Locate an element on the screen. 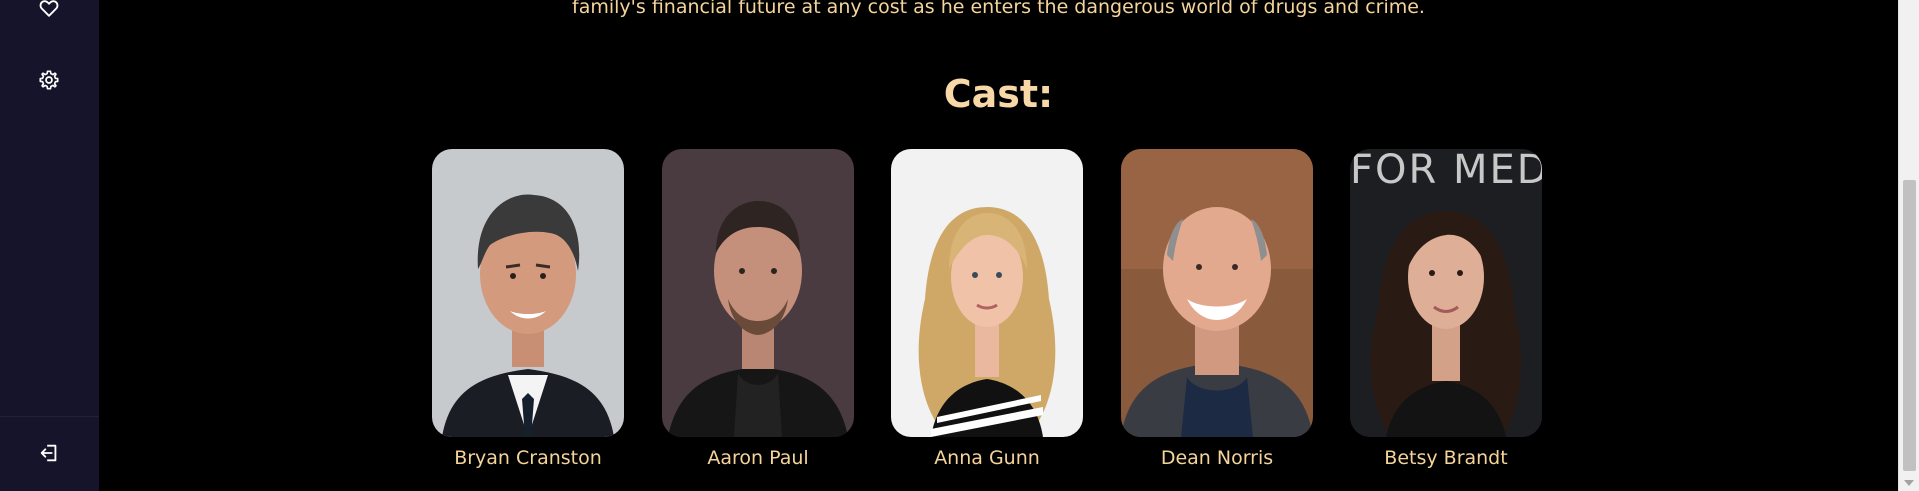 This screenshot has width=1919, height=491. cast-card: FOR MEDI Betsy Brandt is located at coordinates (1446, 309).